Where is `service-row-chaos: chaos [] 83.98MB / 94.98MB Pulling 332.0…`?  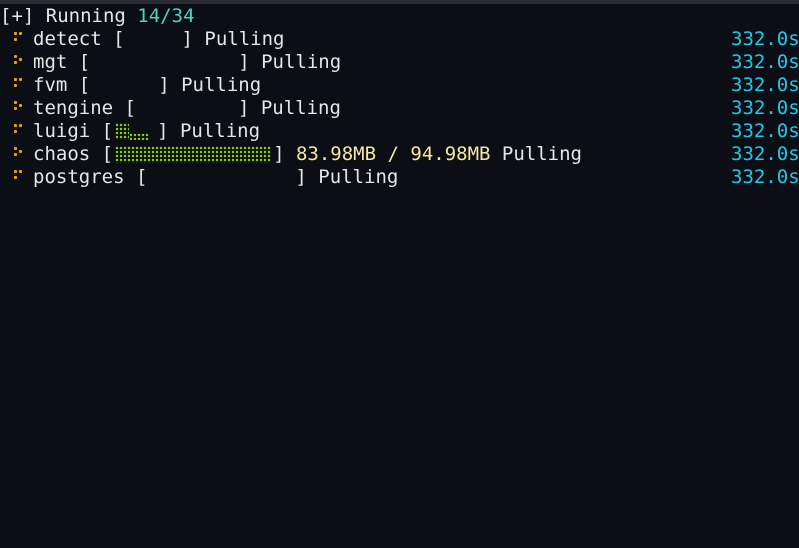
service-row-chaos: chaos [] 83.98MB / 94.98MB Pulling 332.0… is located at coordinates (399, 154).